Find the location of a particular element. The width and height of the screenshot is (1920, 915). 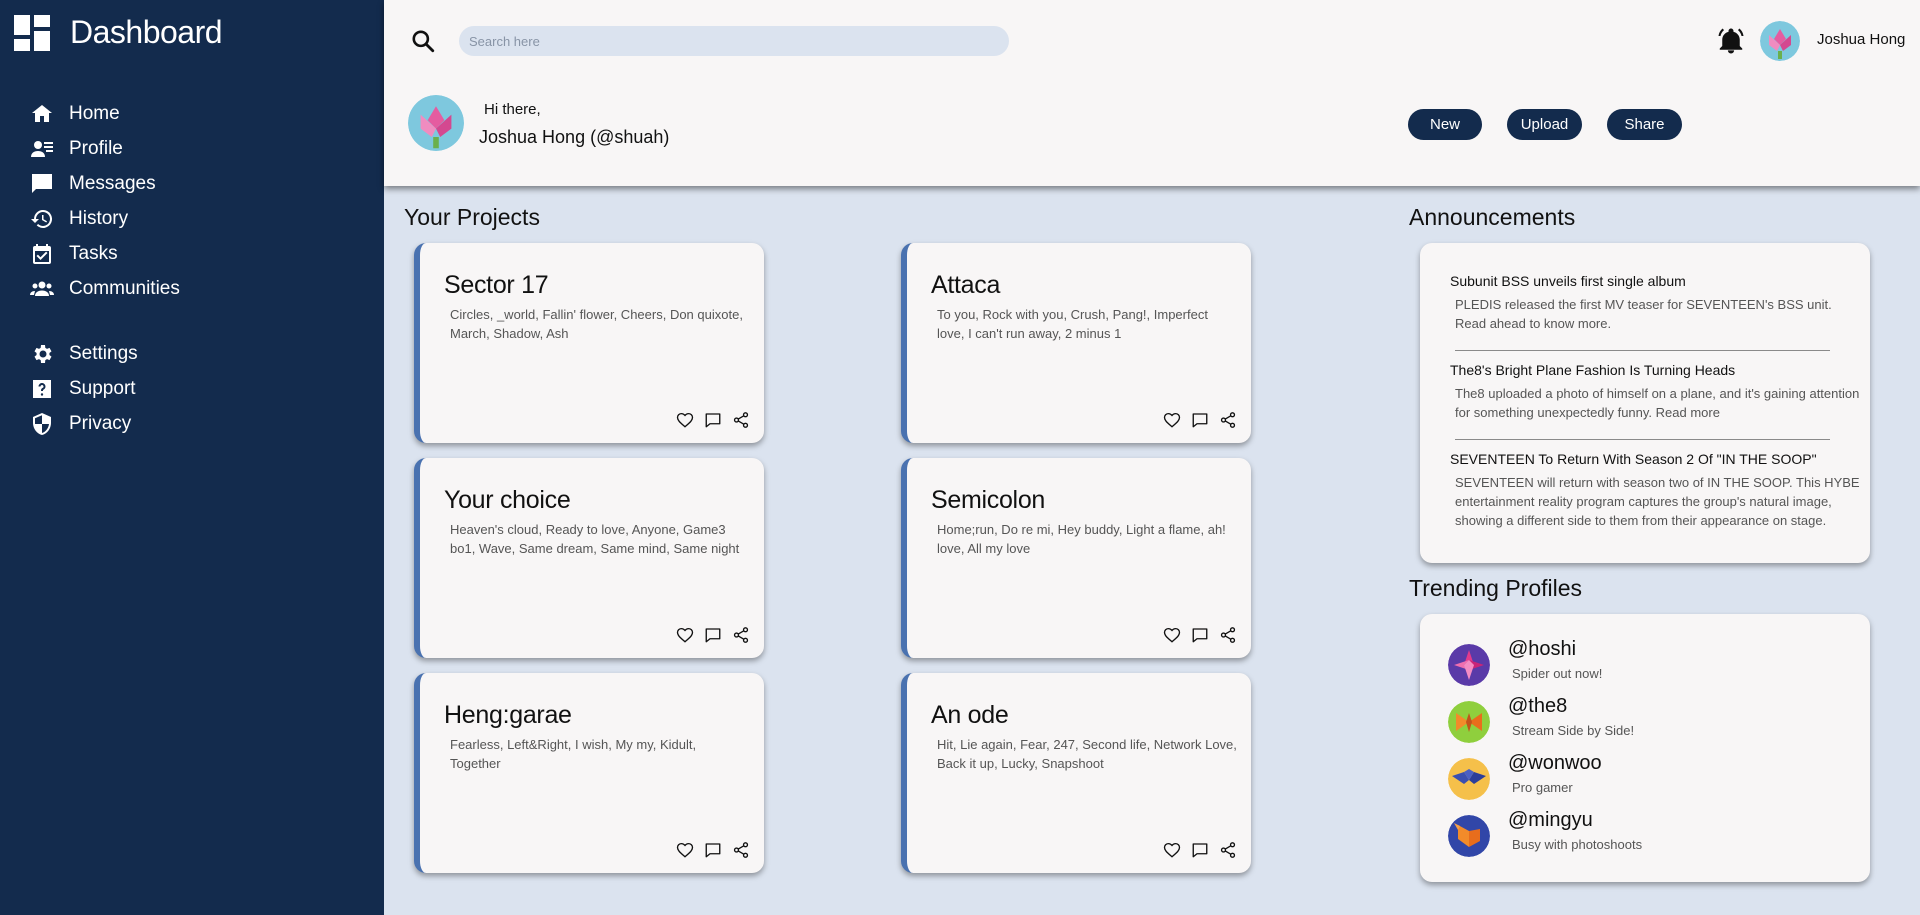

profile-status: Spider out now! is located at coordinates (1557, 673).